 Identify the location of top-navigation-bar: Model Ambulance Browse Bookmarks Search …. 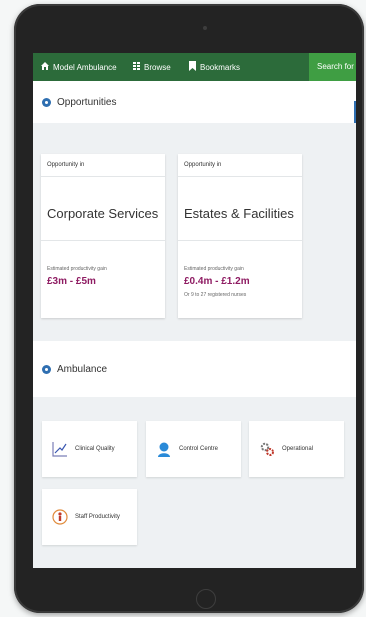
(194, 67).